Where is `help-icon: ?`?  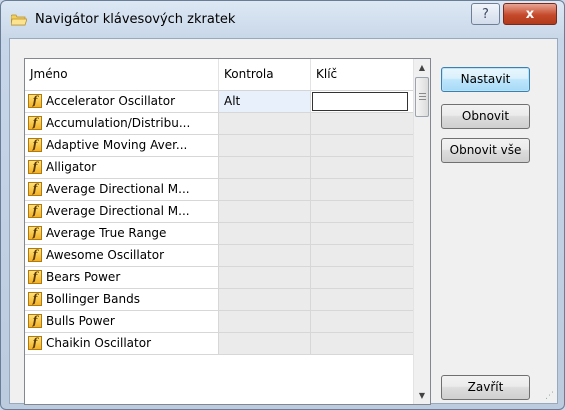 help-icon: ? is located at coordinates (485, 14).